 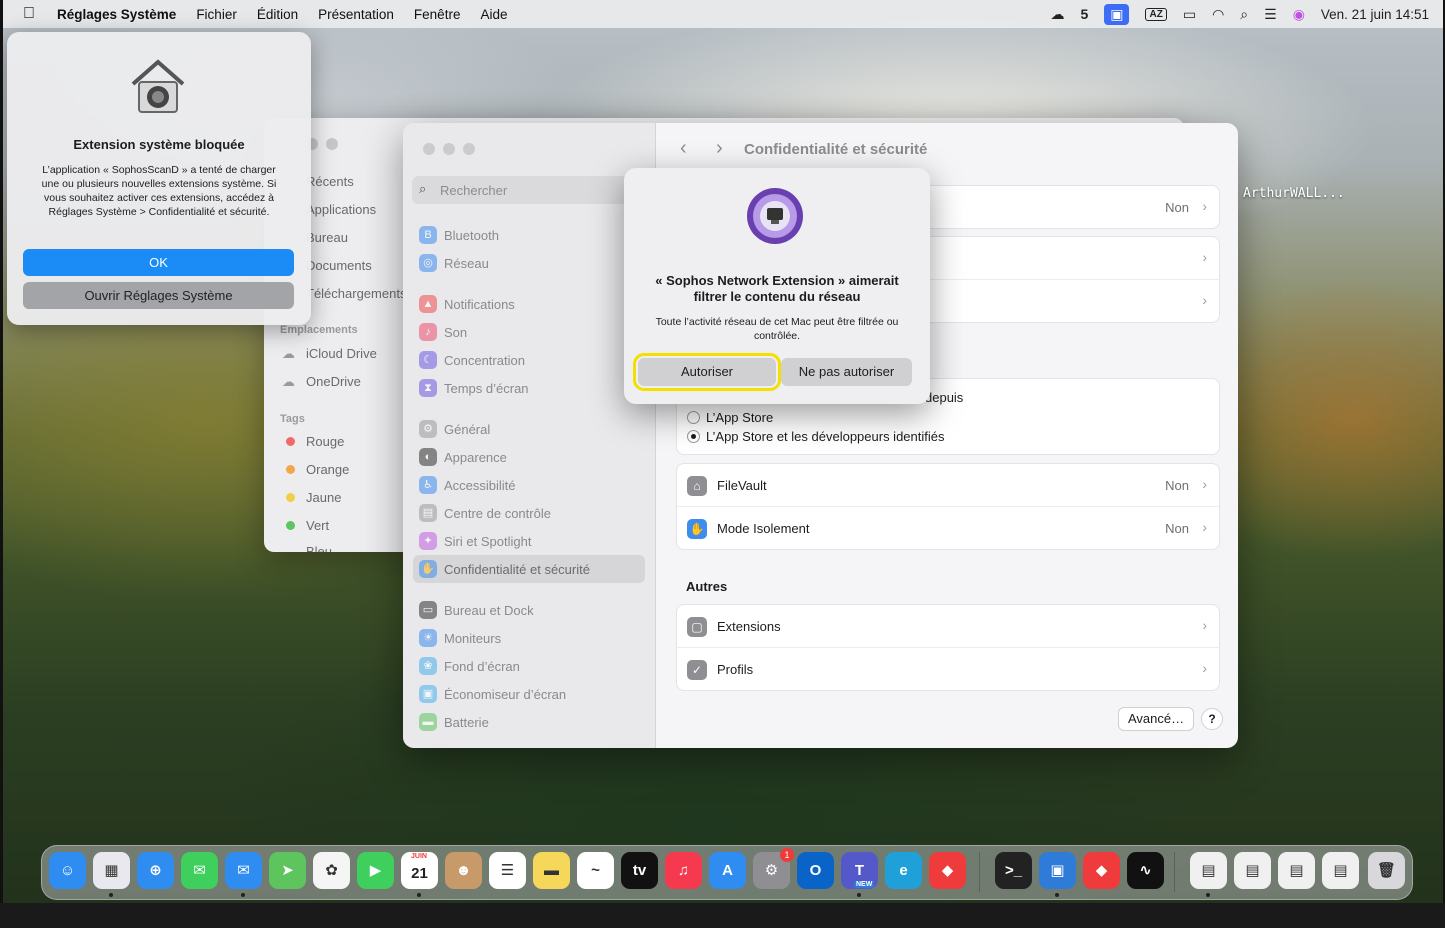 What do you see at coordinates (1156, 14) in the screenshot?
I see `input-source-indicator: AZ` at bounding box center [1156, 14].